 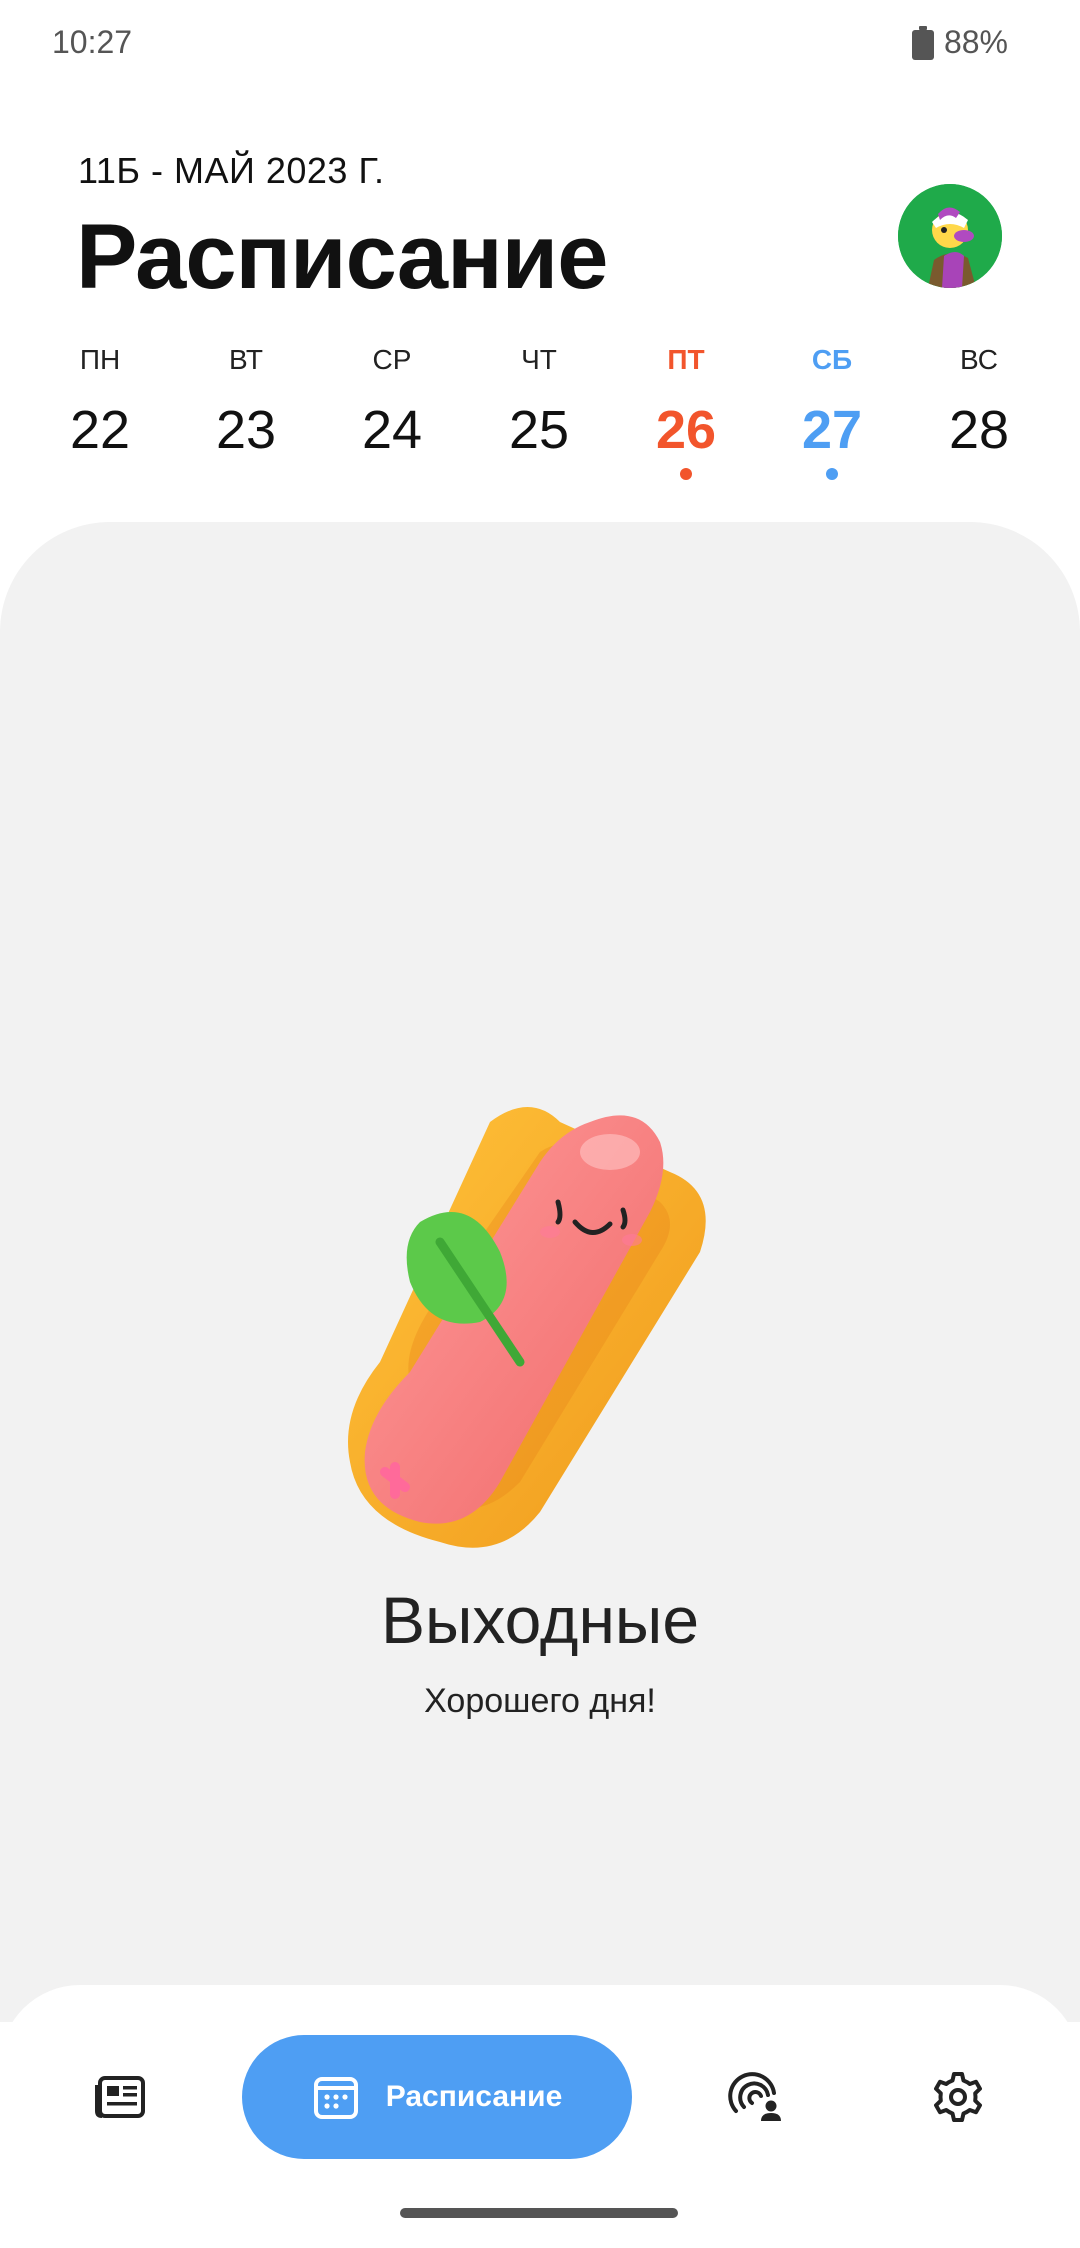 I want to click on status-bar: 10:27 88%, so click(x=540, y=45).